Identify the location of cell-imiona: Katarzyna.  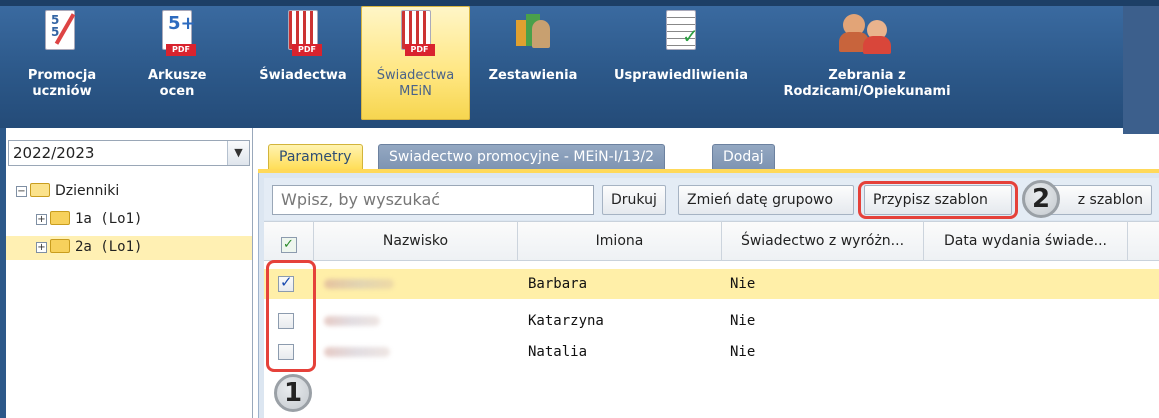
(566, 321).